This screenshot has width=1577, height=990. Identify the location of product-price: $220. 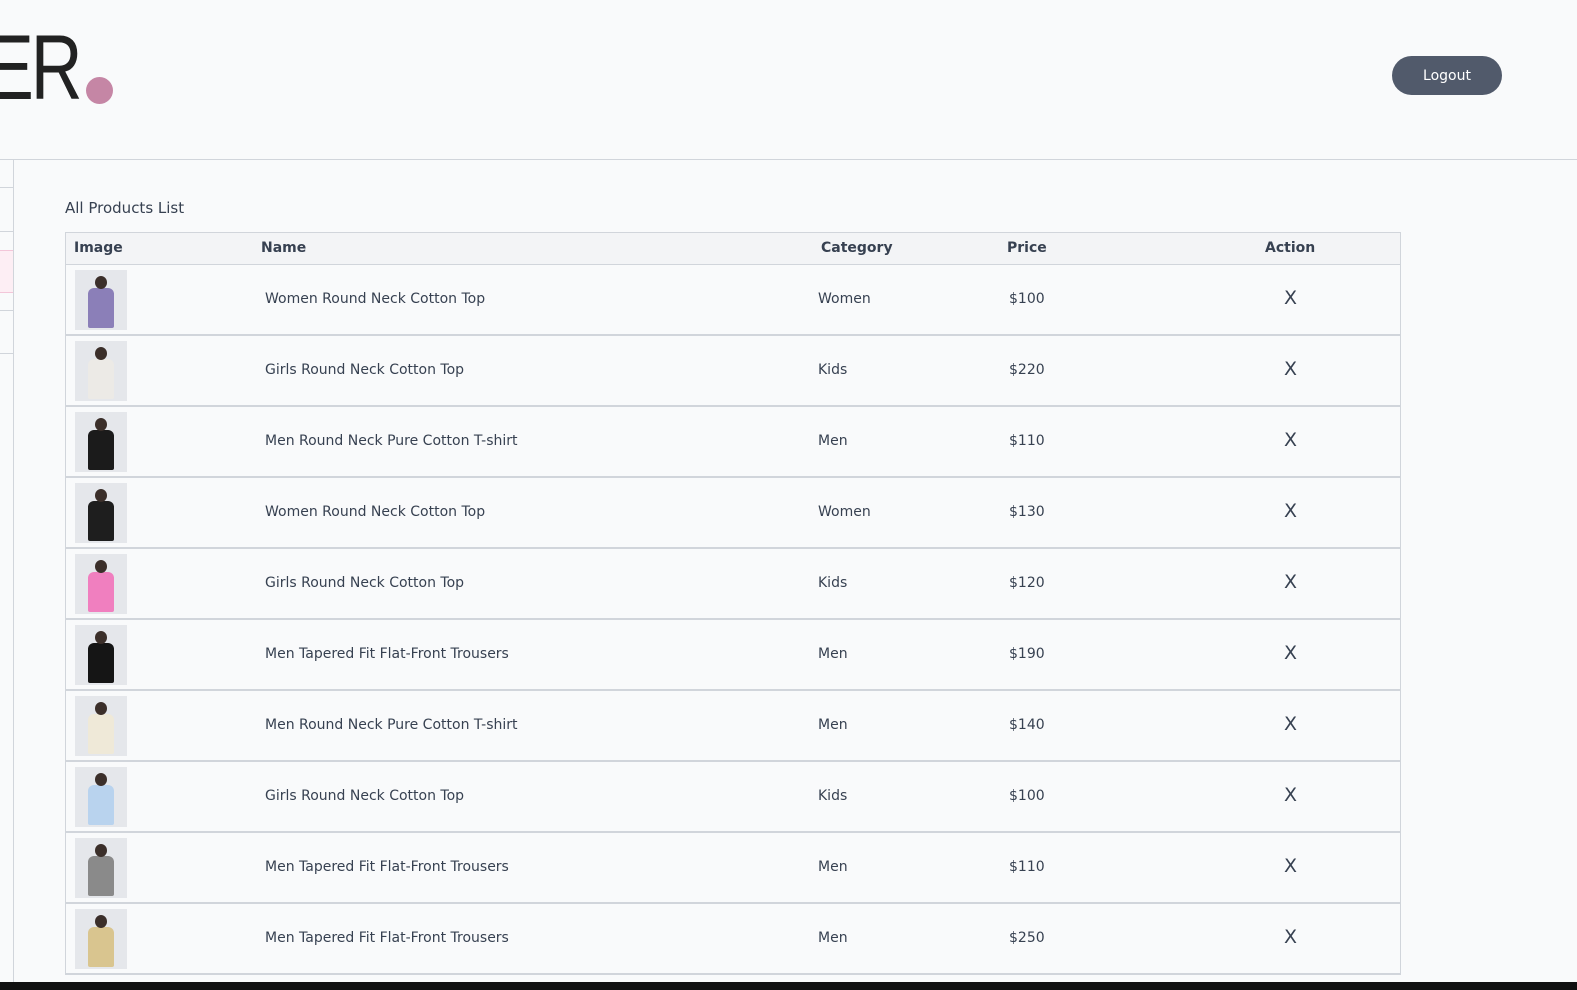
(1027, 370).